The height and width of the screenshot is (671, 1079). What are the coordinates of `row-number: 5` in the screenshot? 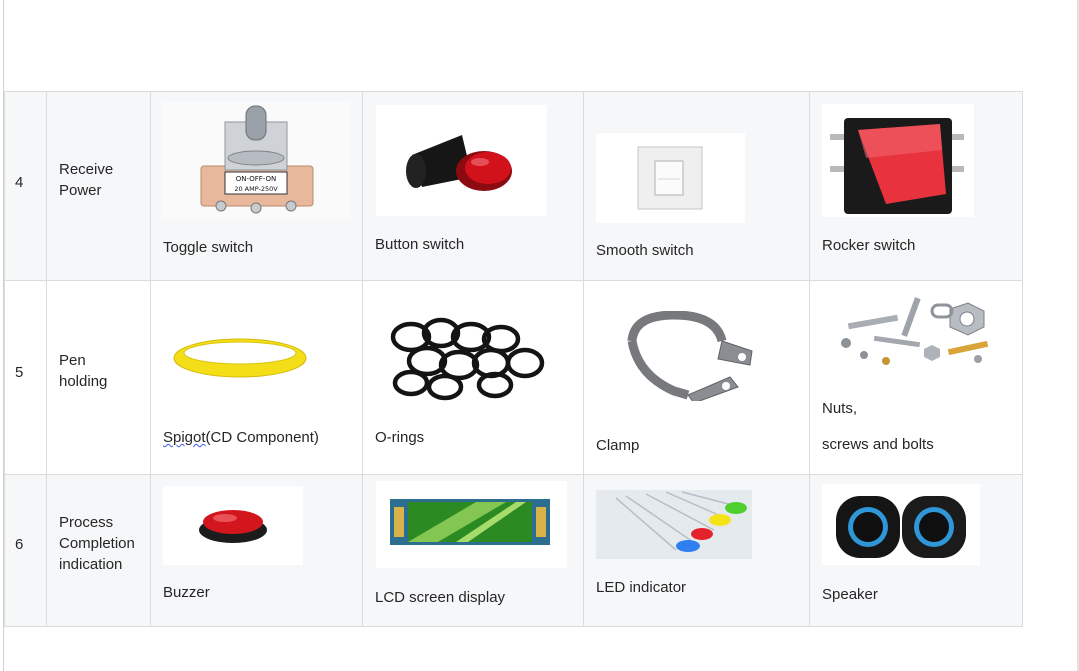 It's located at (19, 372).